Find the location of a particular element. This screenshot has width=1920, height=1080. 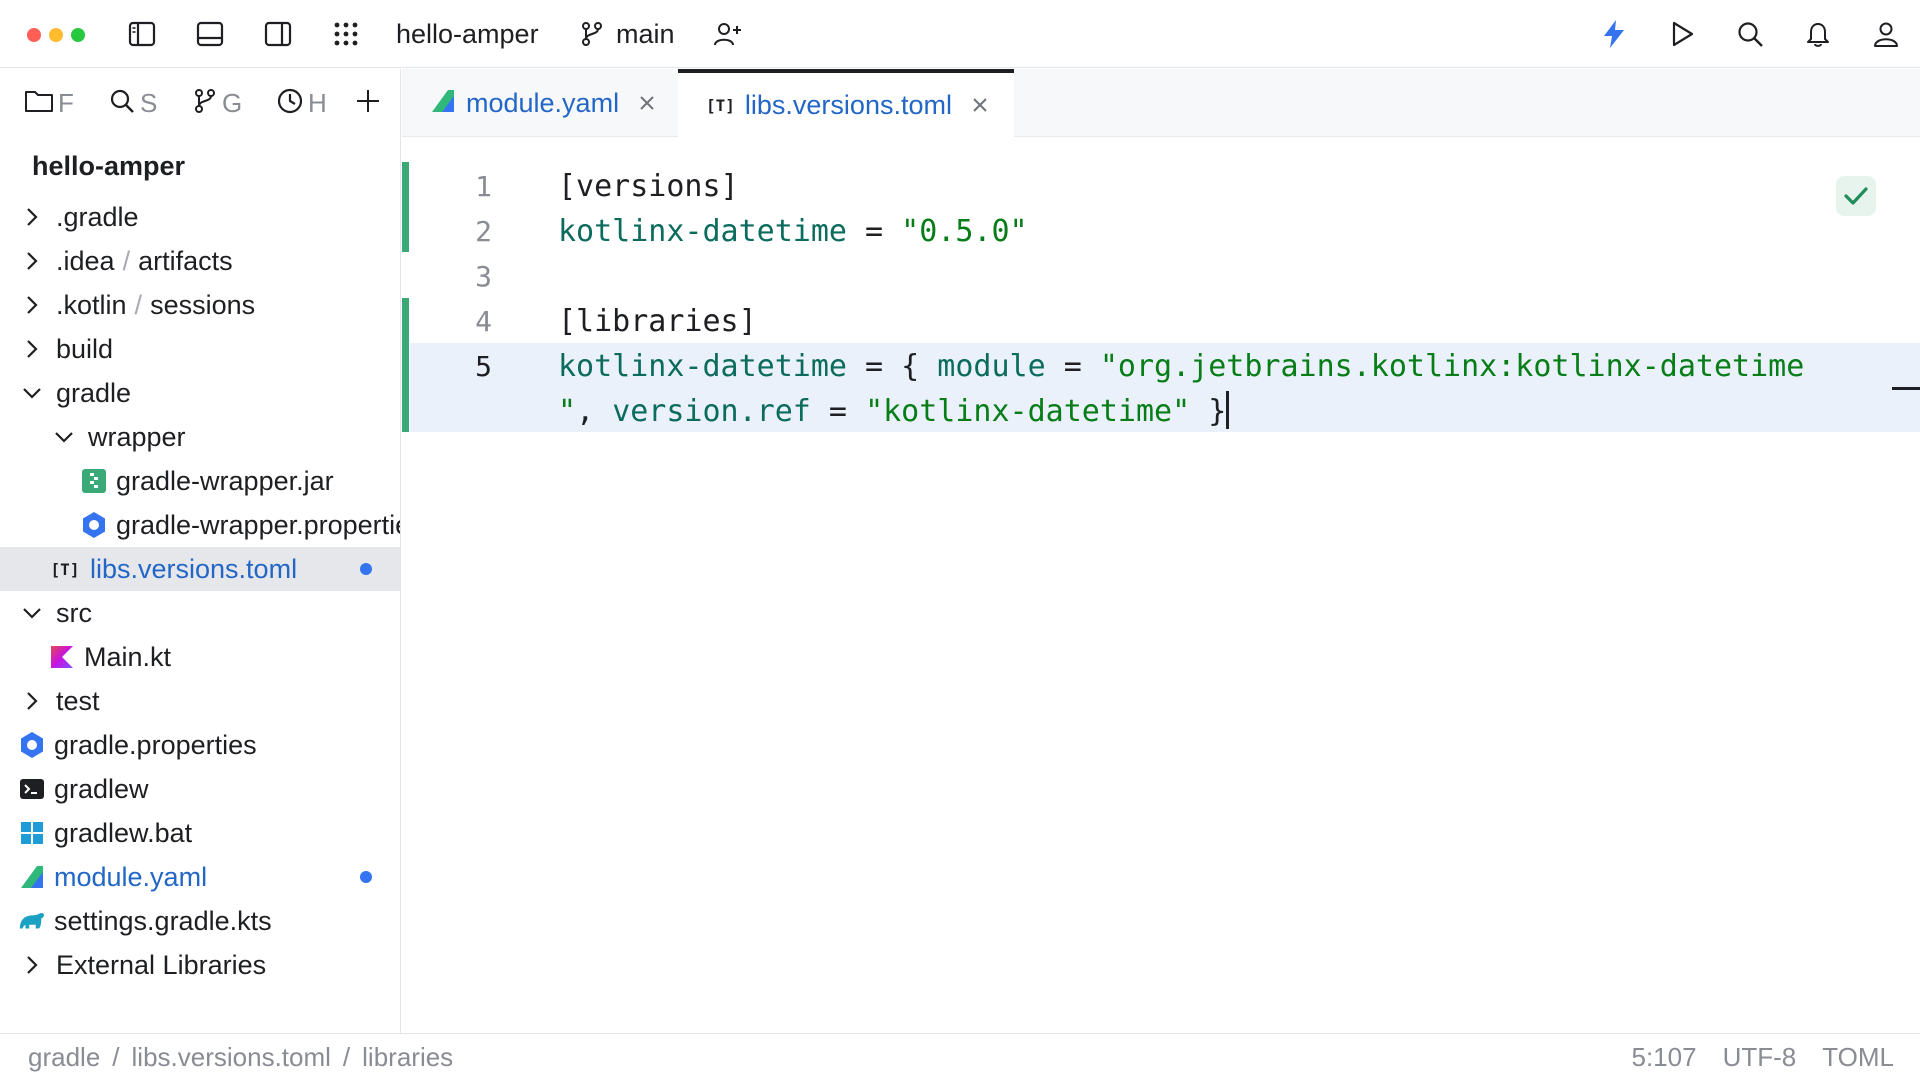

tree-item-gradle-wrapper-properties: gradle-wrapper.properties is located at coordinates (200, 525).